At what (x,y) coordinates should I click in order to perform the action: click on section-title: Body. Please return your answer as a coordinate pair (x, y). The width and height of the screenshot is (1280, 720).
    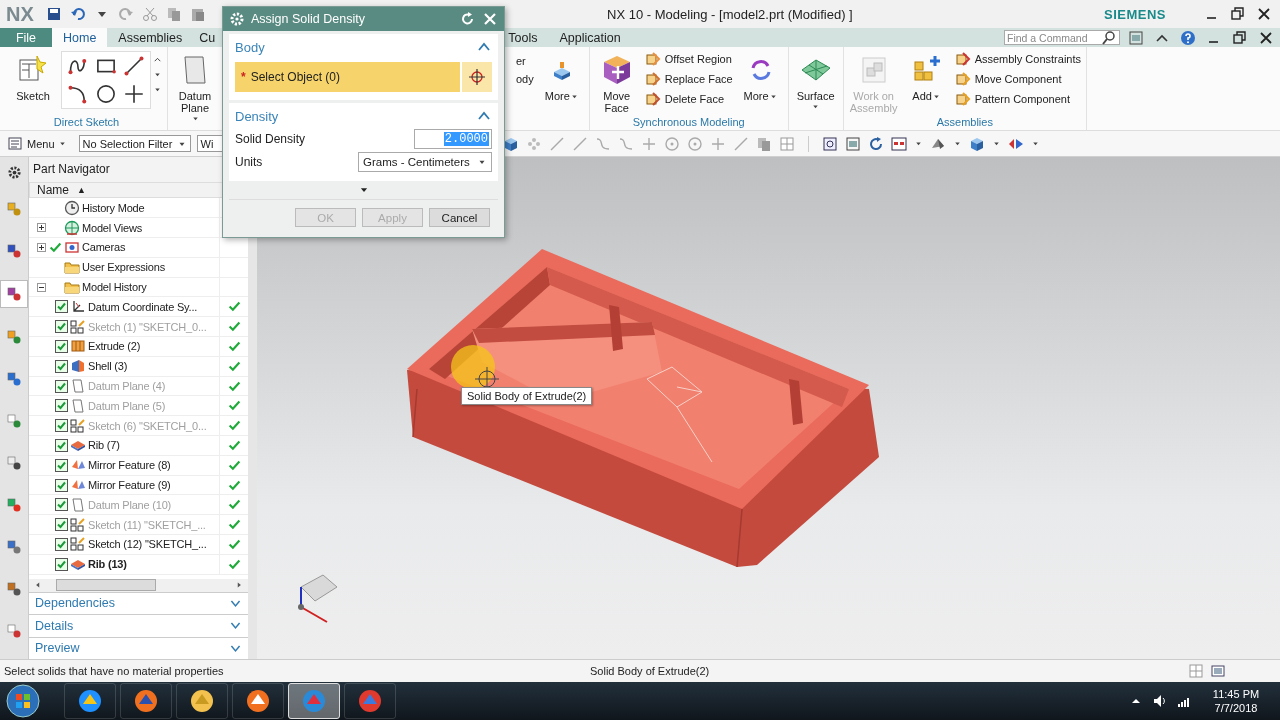
    Looking at the image, I should click on (250, 47).